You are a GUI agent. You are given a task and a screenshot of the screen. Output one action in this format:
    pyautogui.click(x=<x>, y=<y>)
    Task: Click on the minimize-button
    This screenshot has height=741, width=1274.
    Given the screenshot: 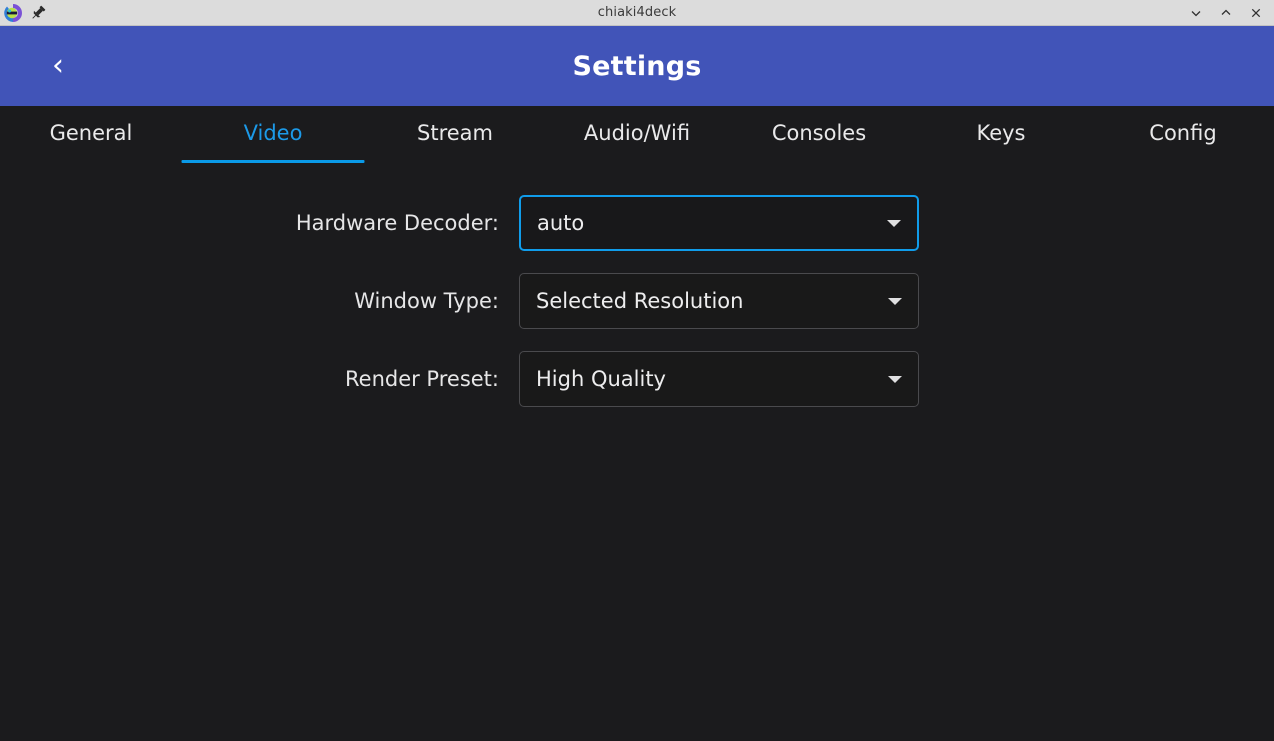 What is the action you would take?
    pyautogui.click(x=1196, y=13)
    